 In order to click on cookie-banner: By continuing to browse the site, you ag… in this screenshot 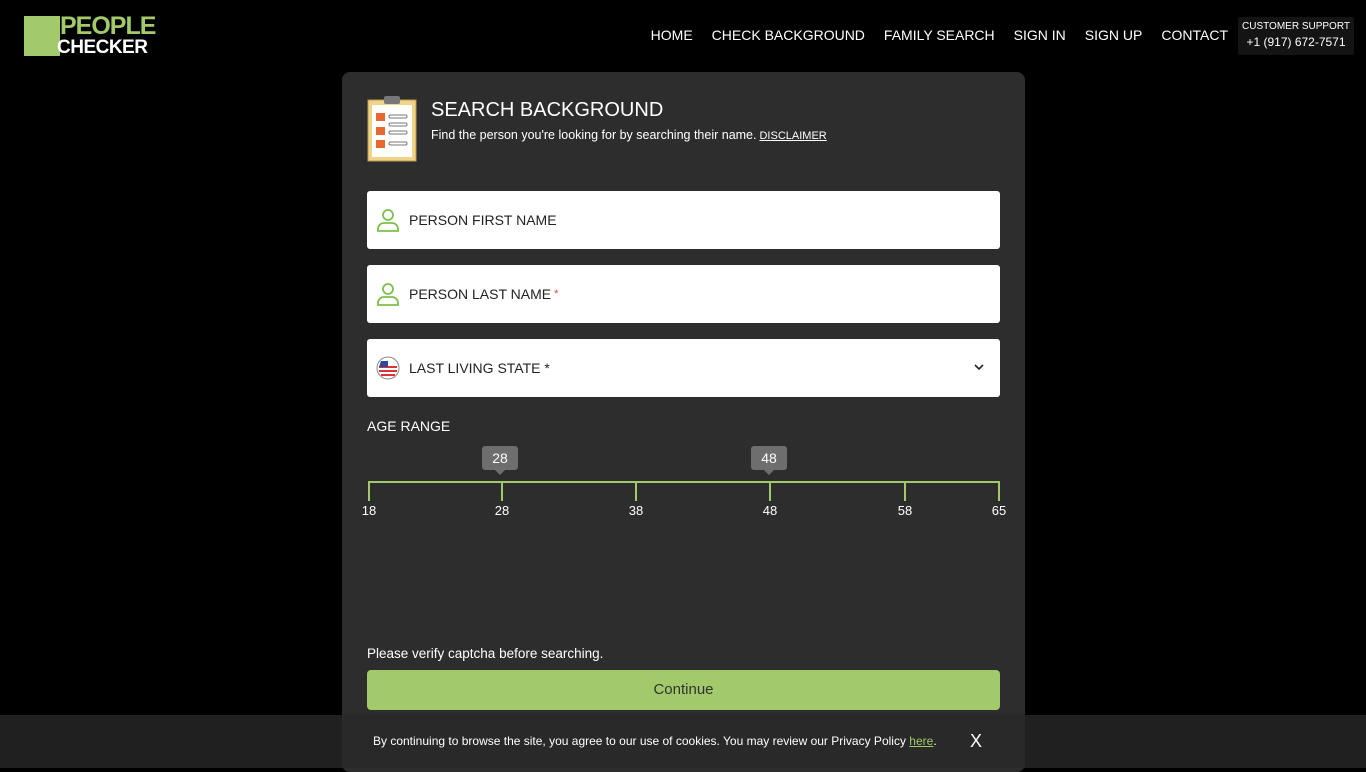, I will do `click(683, 741)`.